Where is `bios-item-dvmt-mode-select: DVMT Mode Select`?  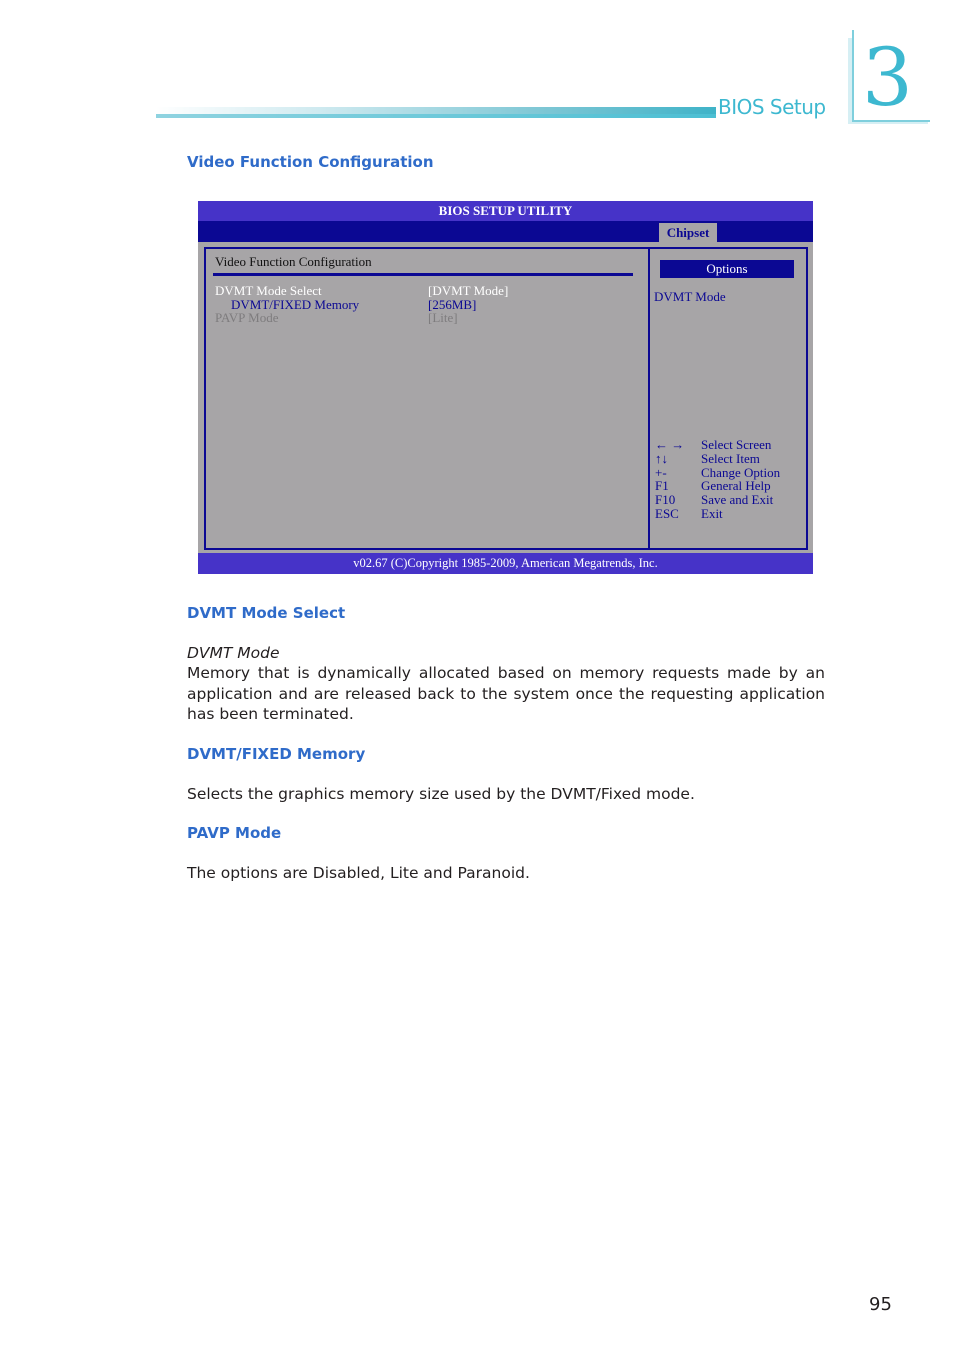 bios-item-dvmt-mode-select: DVMT Mode Select is located at coordinates (268, 291).